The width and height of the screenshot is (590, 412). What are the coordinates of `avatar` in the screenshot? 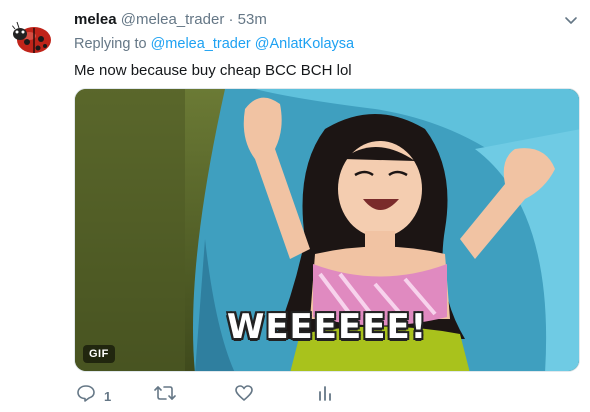 It's located at (34, 36).